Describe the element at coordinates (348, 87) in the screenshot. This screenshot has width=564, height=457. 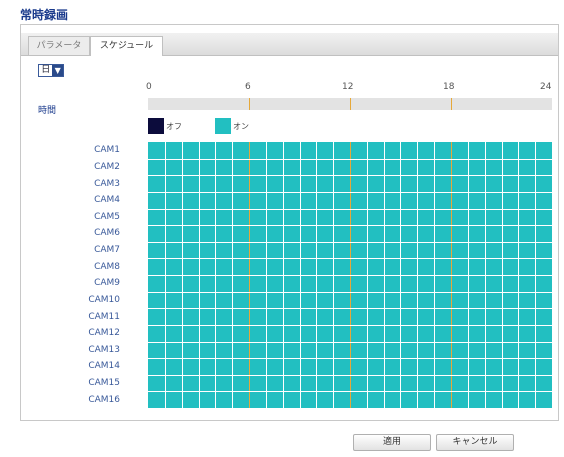
I see `hour-tick-12: 12` at that location.